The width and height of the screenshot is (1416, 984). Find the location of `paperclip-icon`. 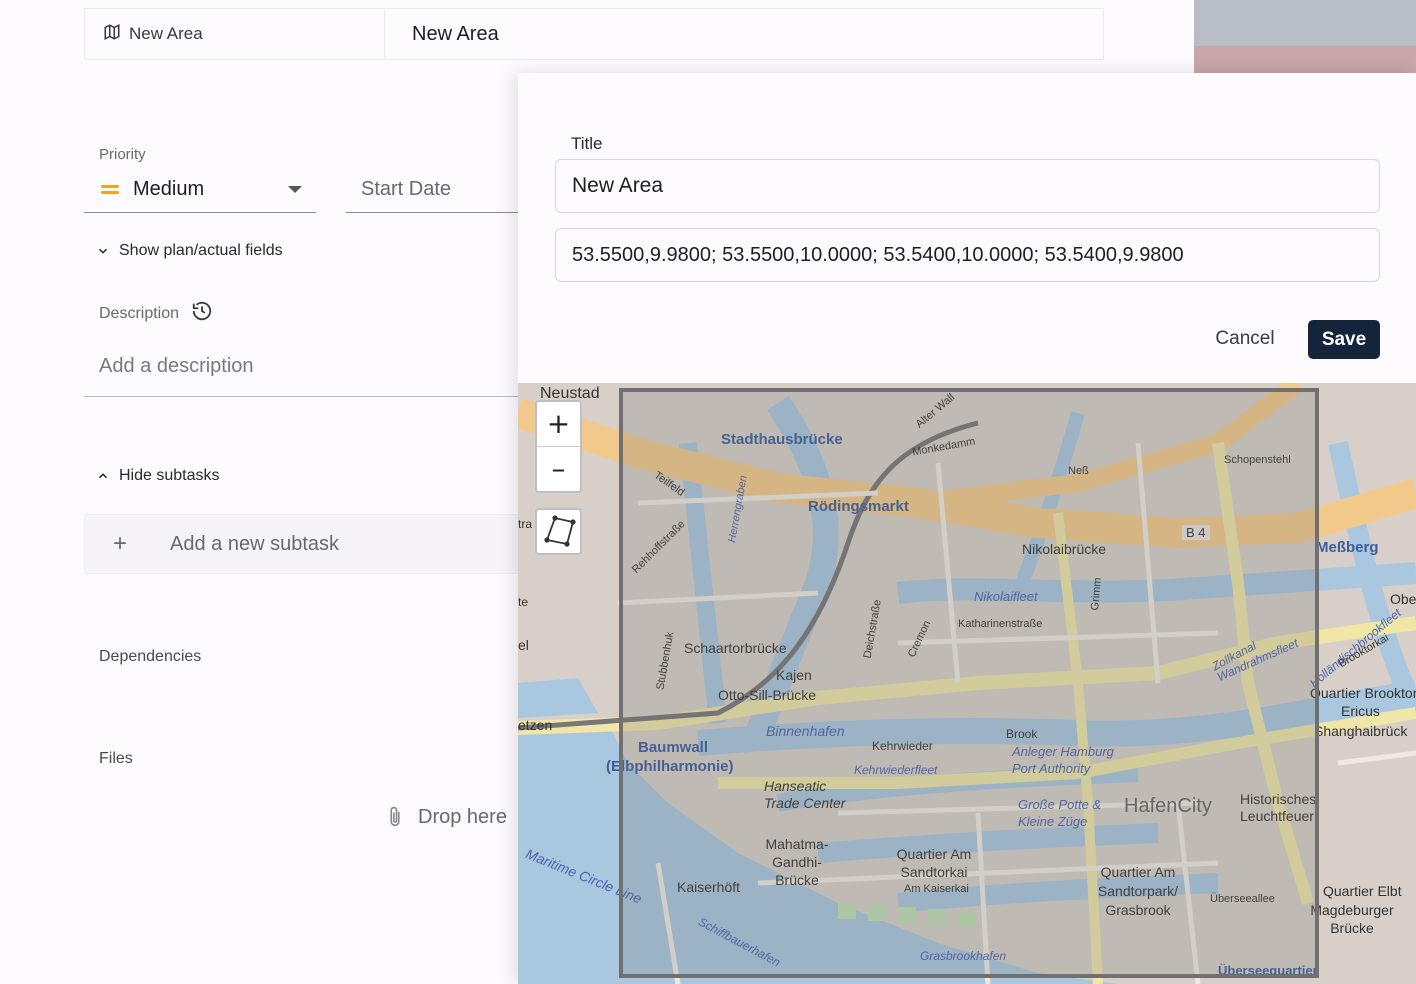

paperclip-icon is located at coordinates (395, 816).